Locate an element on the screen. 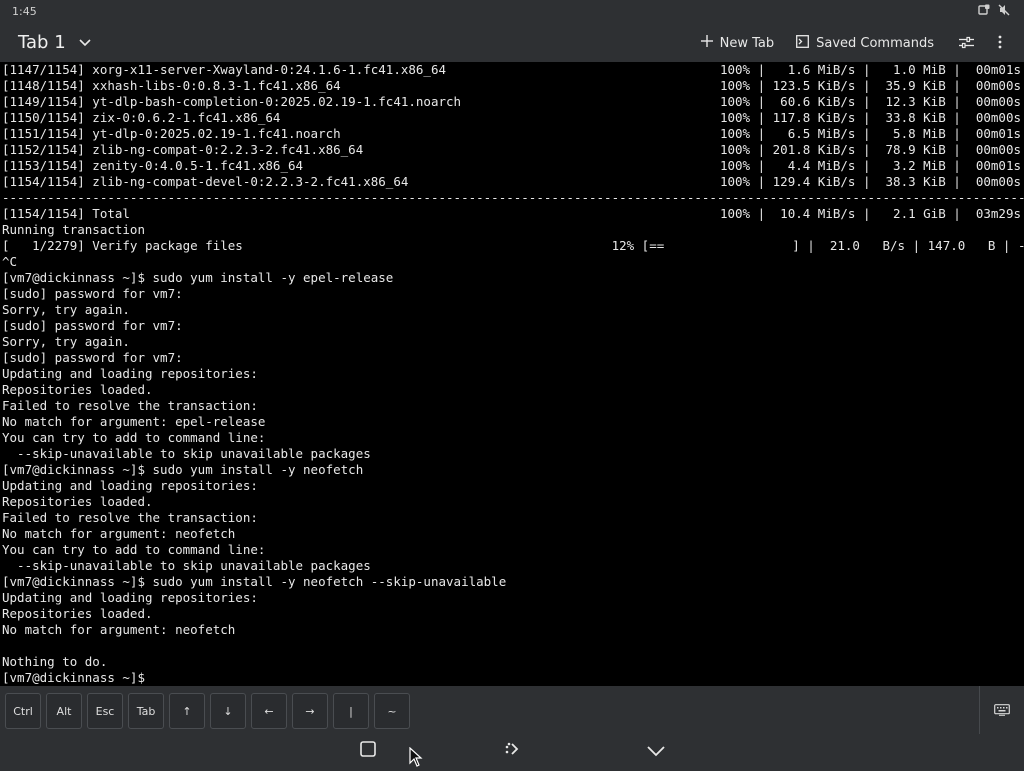 This screenshot has width=1024, height=771. terminal-line-text: Running transaction is located at coordinates (73, 229).